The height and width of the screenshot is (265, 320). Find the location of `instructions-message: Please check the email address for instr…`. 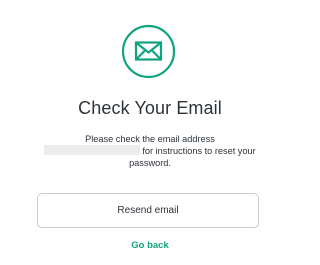

instructions-message: Please check the email address for instr… is located at coordinates (150, 151).